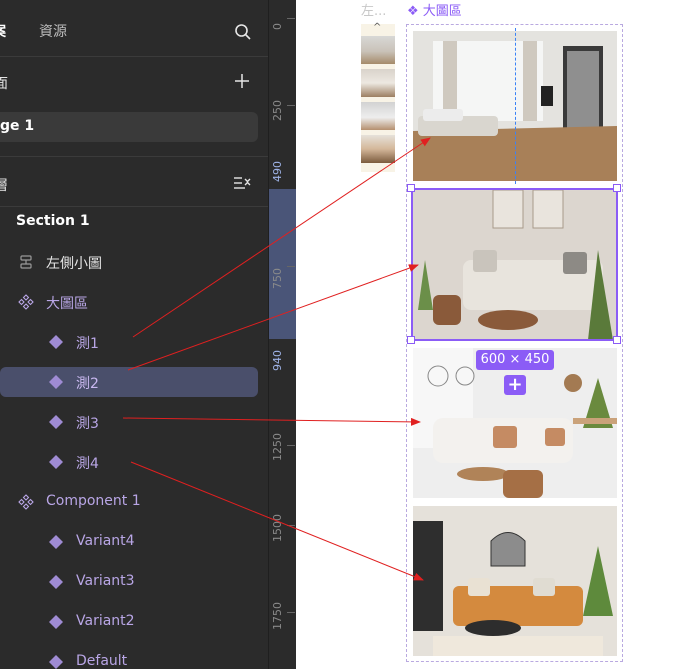  What do you see at coordinates (281, 237) in the screenshot?
I see `arrow-test1` at bounding box center [281, 237].